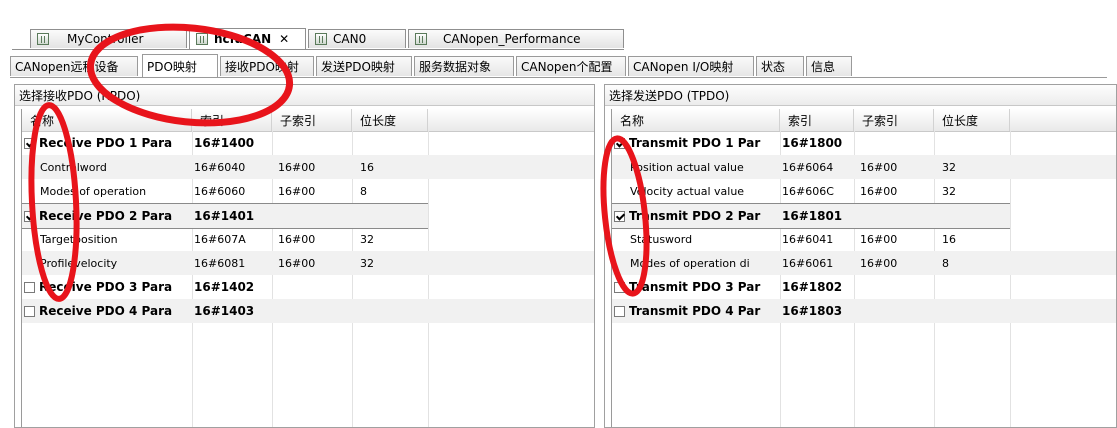 The image size is (1117, 428). Describe the element at coordinates (108, 143) in the screenshot. I see `row-name: Receive PDO 1 Para` at that location.